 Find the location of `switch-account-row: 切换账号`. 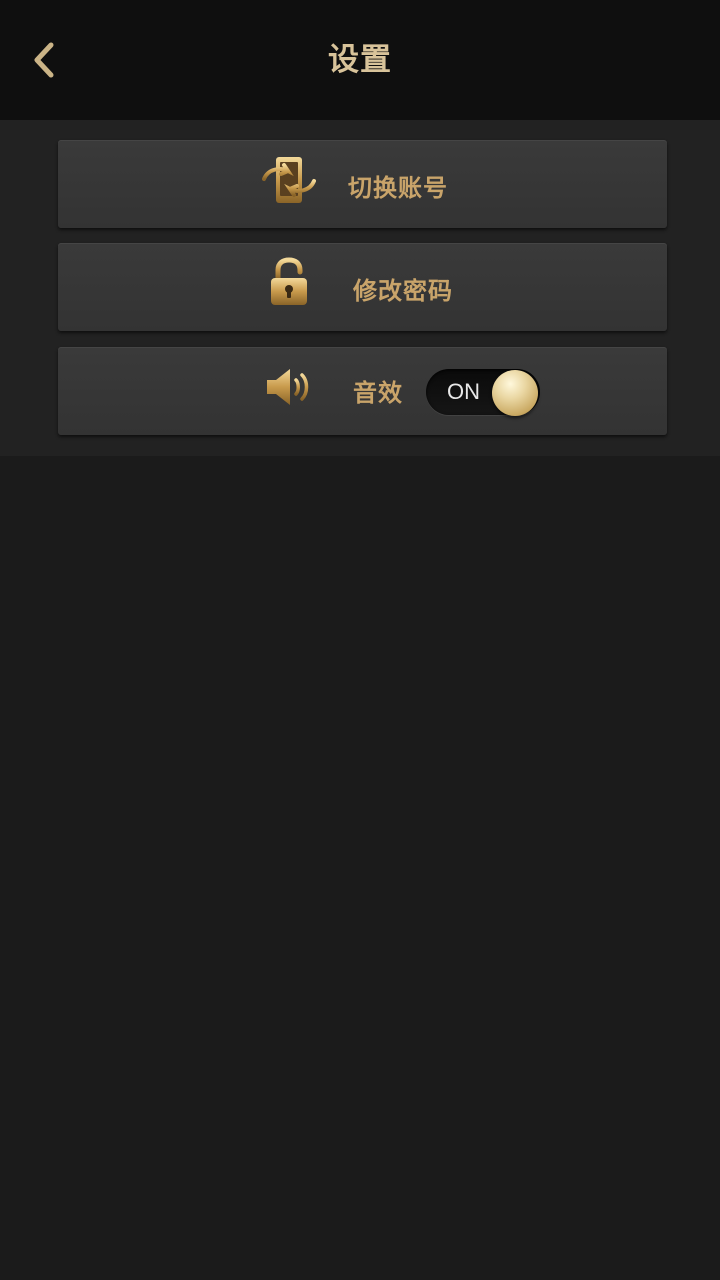

switch-account-row: 切换账号 is located at coordinates (362, 184).